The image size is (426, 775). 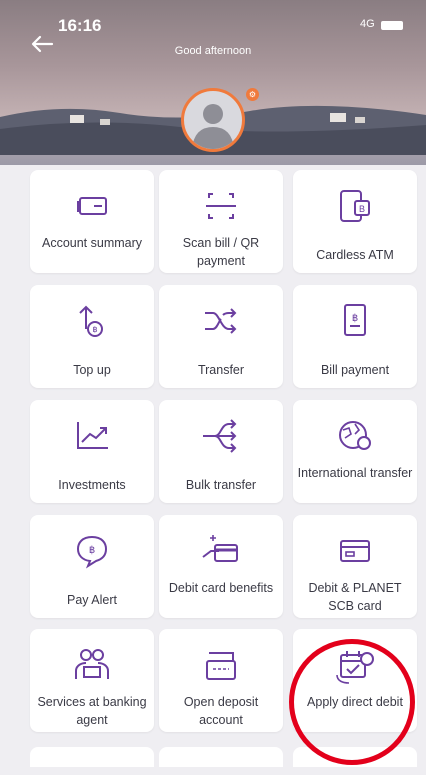 I want to click on network-type: 4G, so click(x=367, y=24).